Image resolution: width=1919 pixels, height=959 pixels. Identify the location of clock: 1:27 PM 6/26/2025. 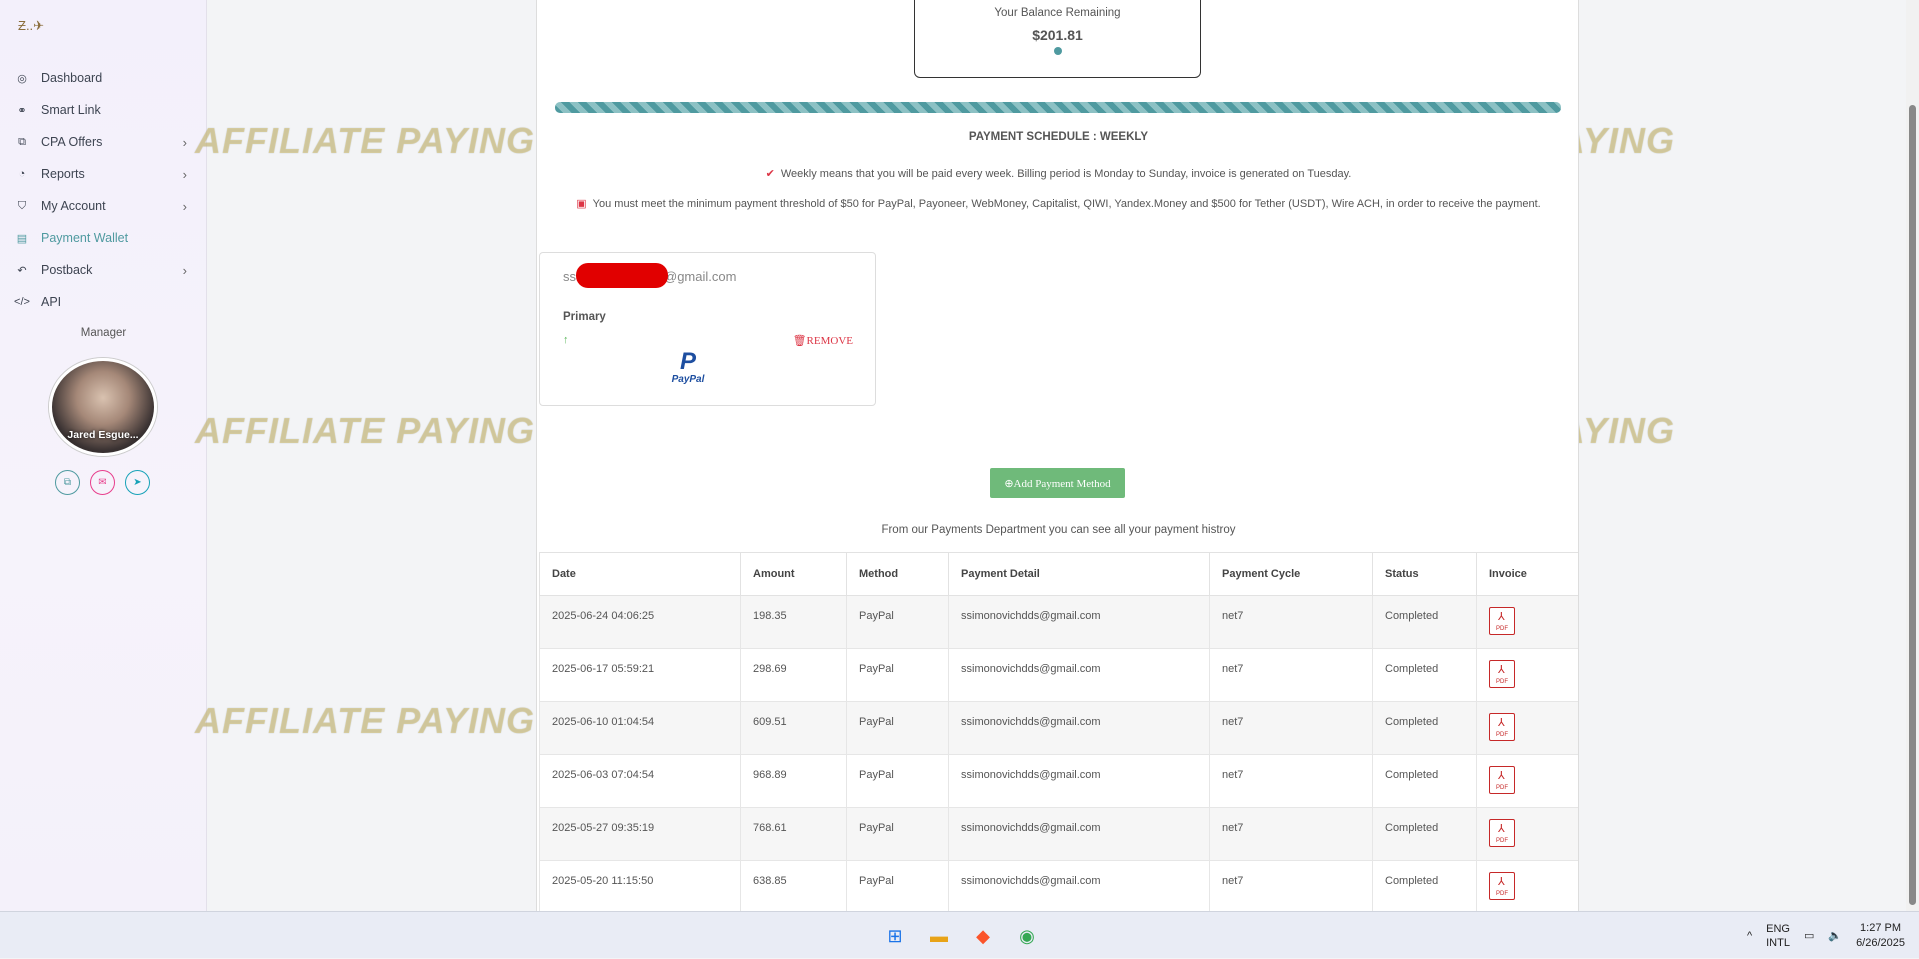
(1880, 936).